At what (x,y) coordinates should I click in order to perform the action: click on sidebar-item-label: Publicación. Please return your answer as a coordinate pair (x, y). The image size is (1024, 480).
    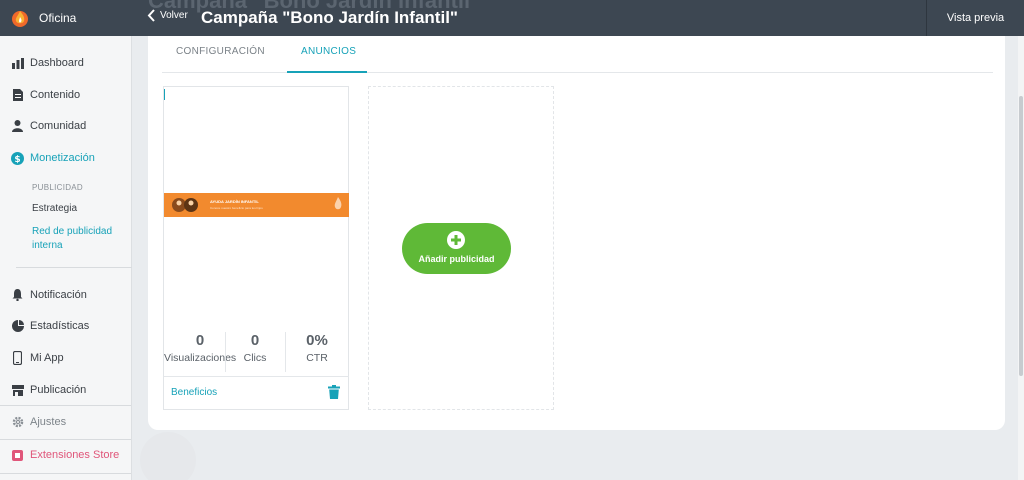
    Looking at the image, I should click on (58, 390).